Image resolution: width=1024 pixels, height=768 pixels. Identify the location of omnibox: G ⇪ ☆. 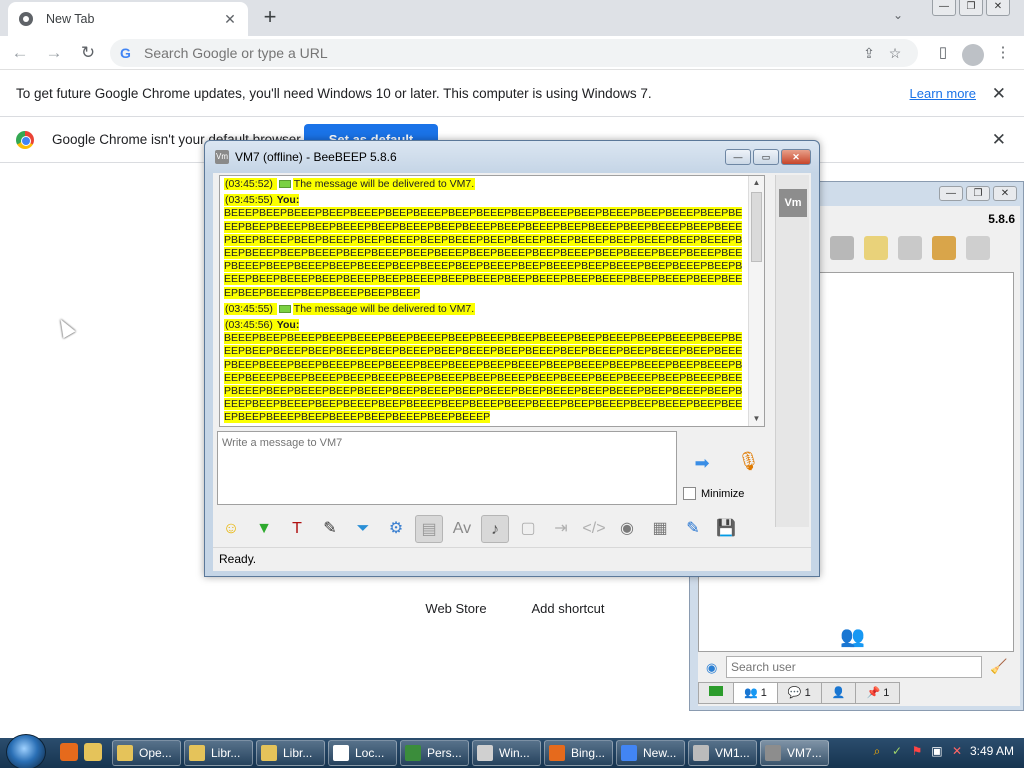
(514, 53).